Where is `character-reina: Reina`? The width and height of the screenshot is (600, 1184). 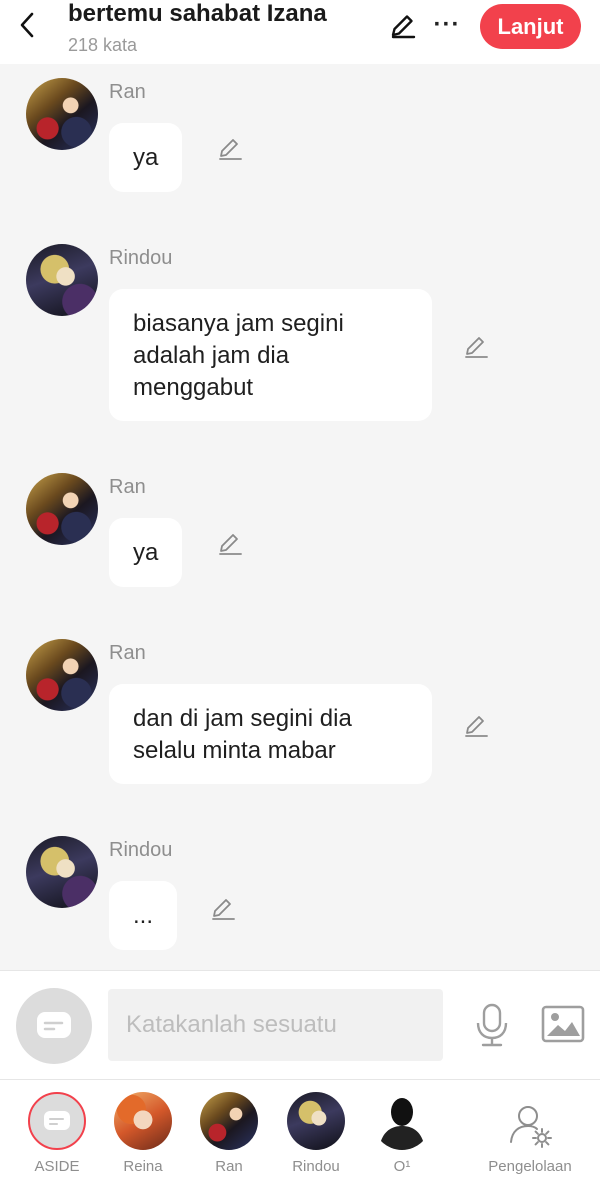 character-reina: Reina is located at coordinates (143, 1132).